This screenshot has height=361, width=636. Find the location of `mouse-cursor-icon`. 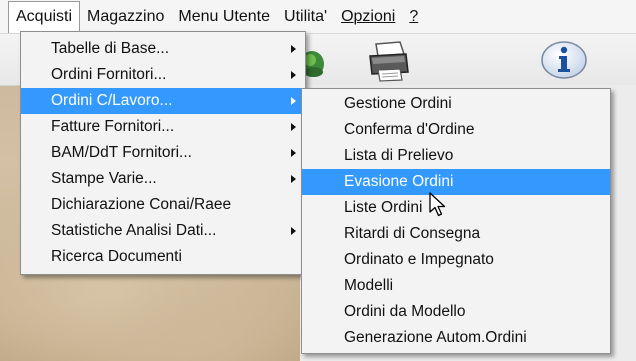

mouse-cursor-icon is located at coordinates (438, 207).